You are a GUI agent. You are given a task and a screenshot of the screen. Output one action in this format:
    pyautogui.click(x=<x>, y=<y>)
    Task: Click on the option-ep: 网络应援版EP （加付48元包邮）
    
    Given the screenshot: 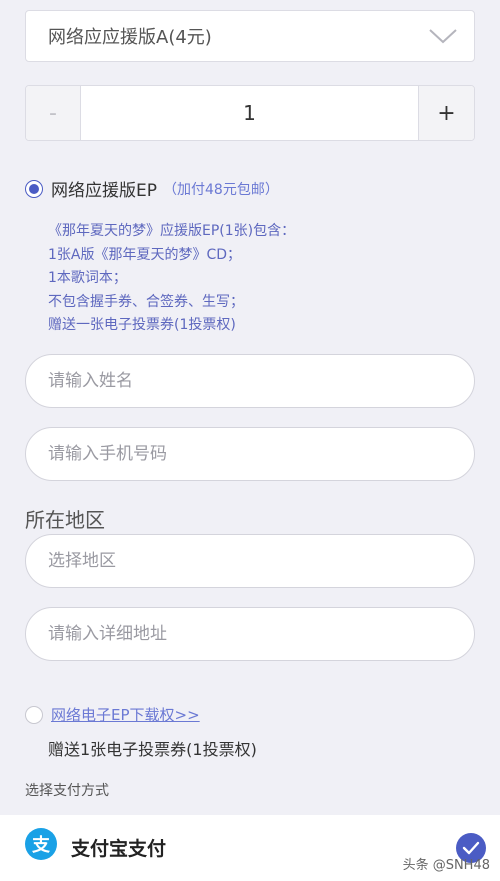 What is the action you would take?
    pyautogui.click(x=152, y=188)
    